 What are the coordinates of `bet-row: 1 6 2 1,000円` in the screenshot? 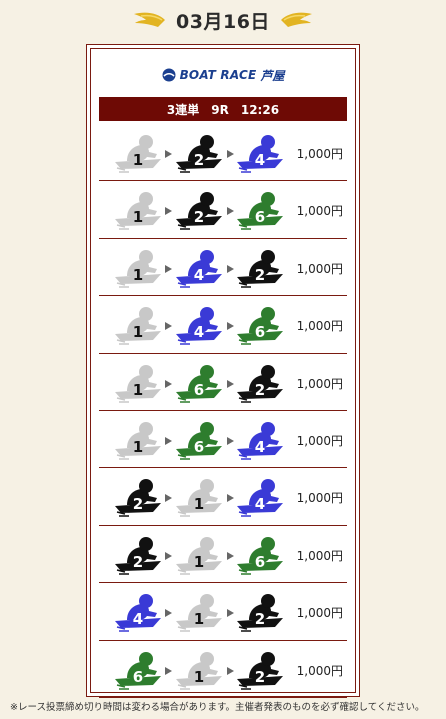 It's located at (223, 382).